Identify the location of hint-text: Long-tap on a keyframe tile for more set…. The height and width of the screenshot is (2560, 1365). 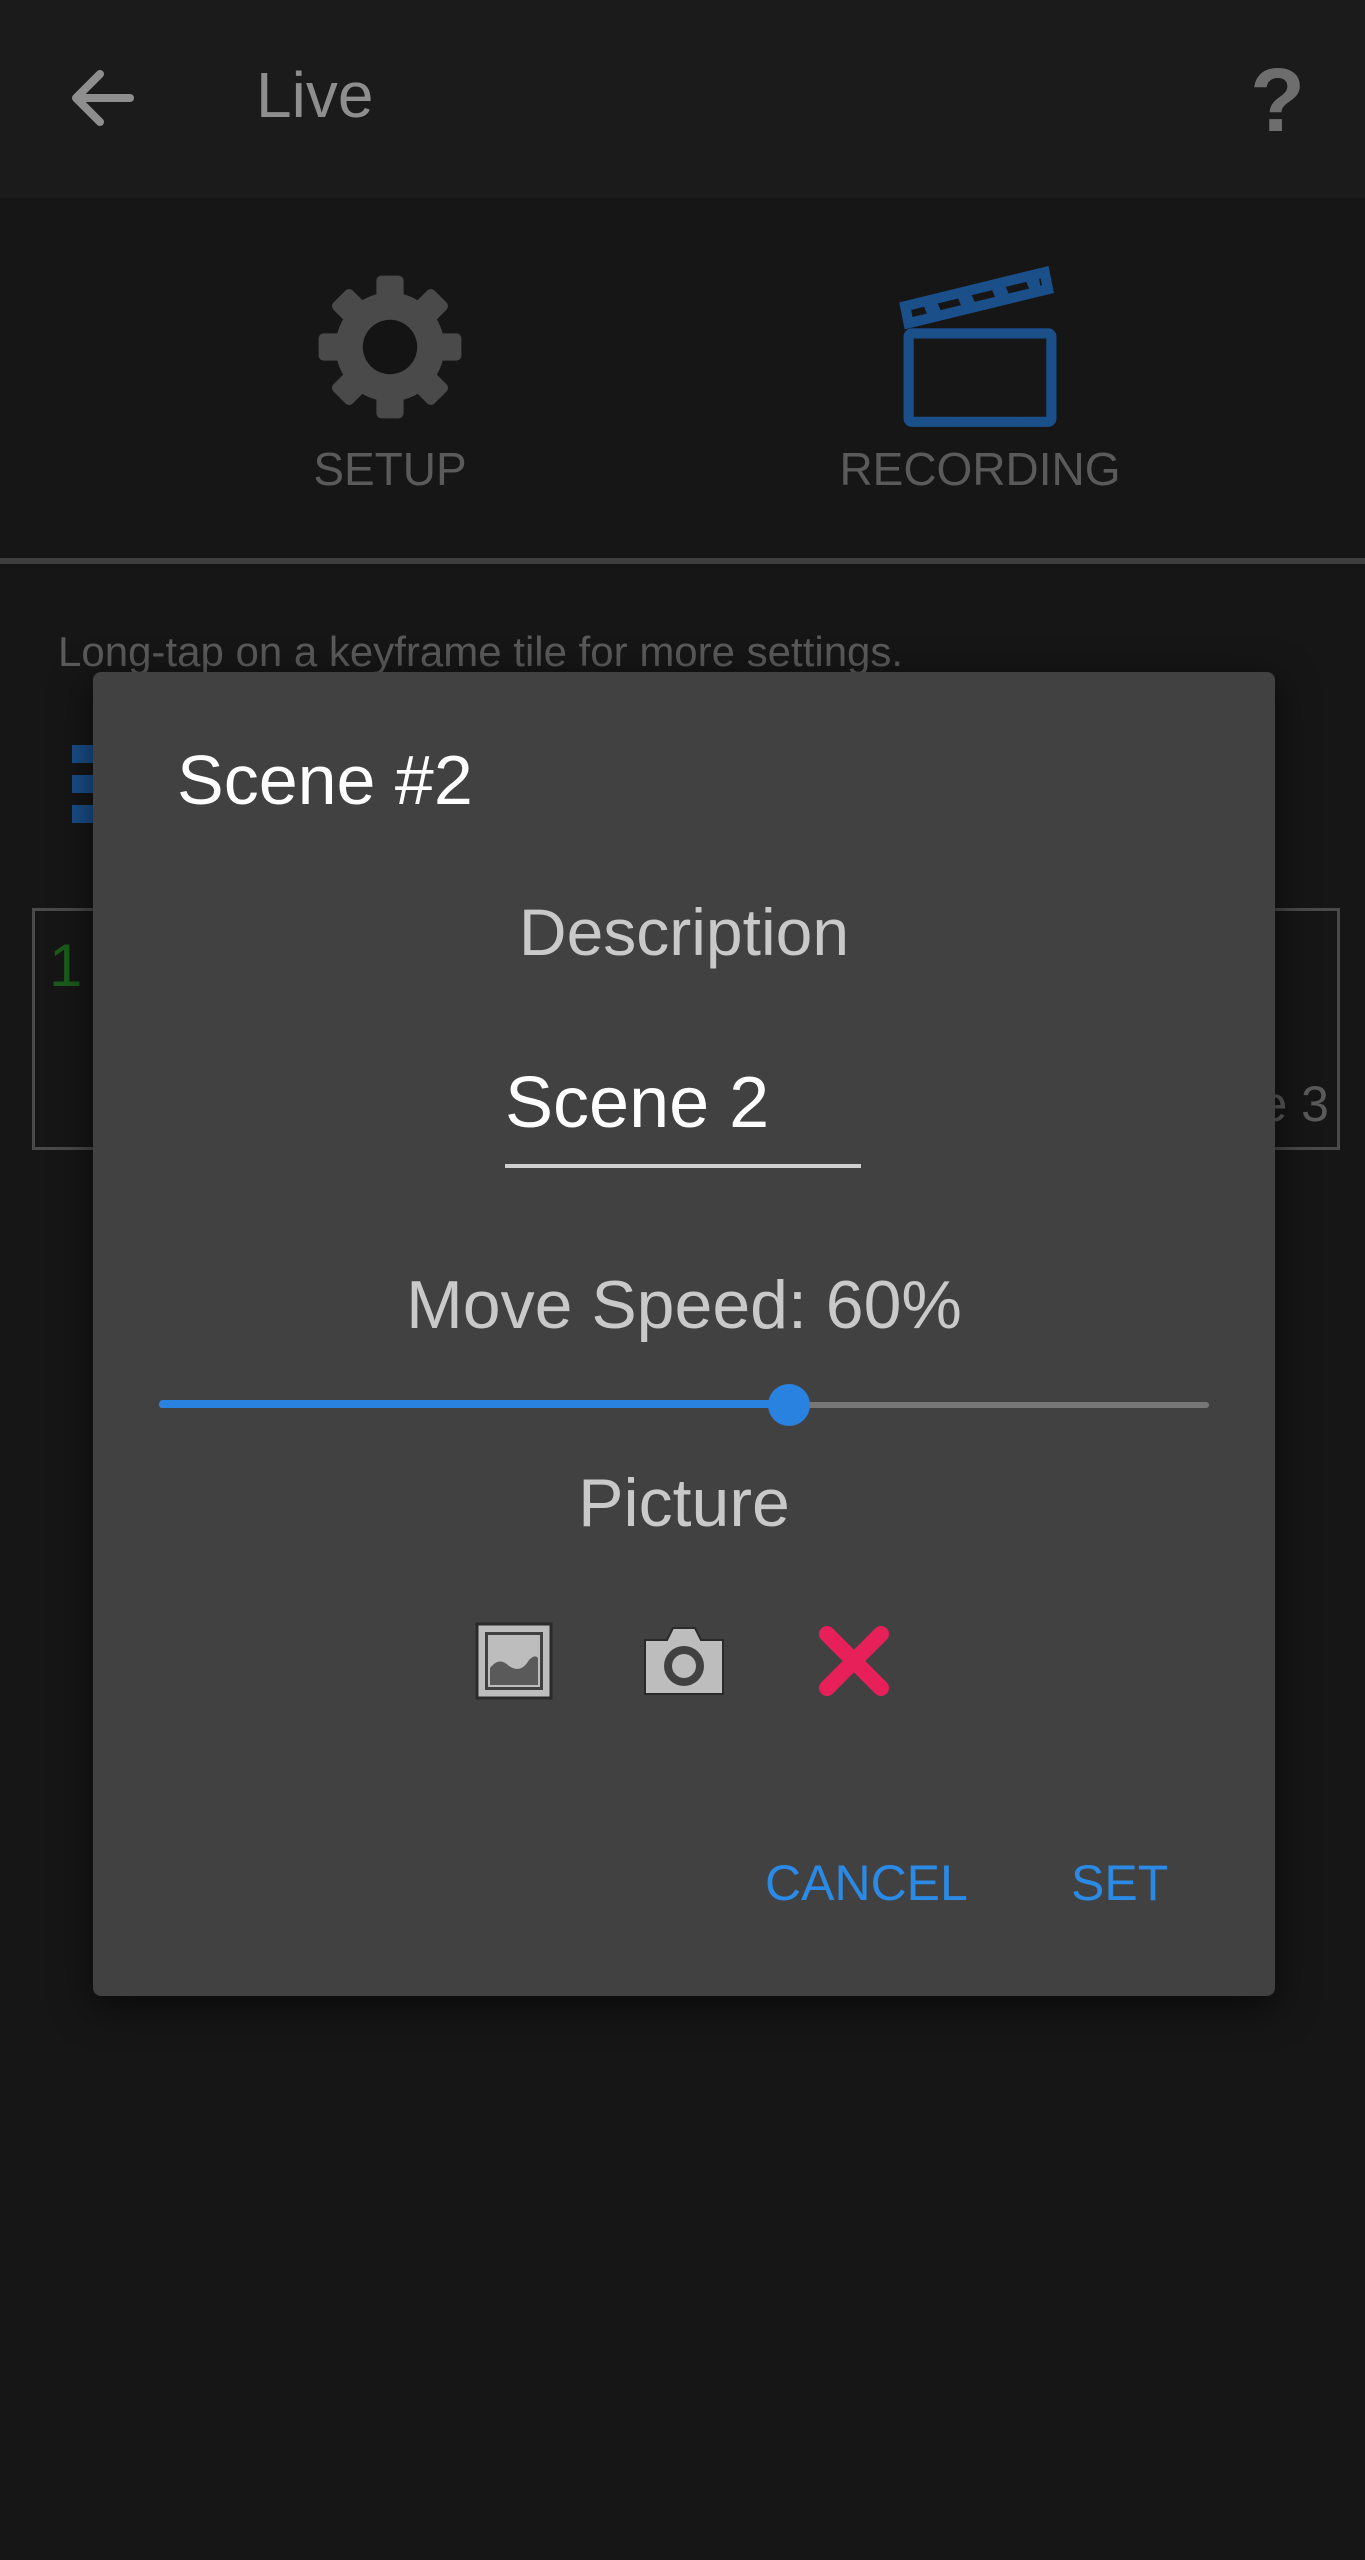
(481, 651).